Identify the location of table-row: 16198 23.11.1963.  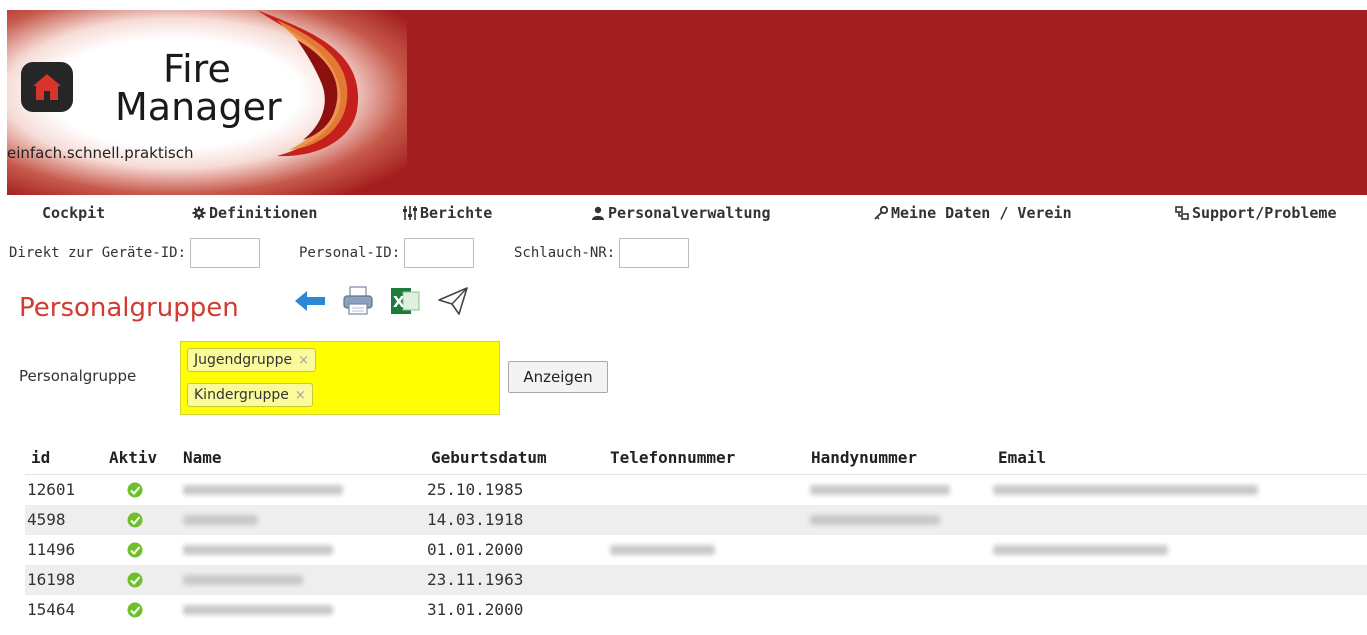
(696, 580).